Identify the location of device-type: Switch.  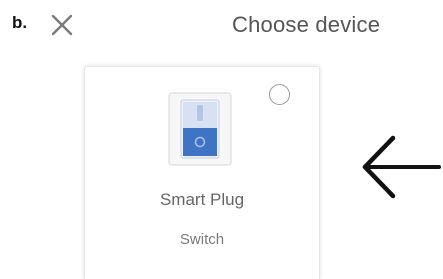
(202, 239).